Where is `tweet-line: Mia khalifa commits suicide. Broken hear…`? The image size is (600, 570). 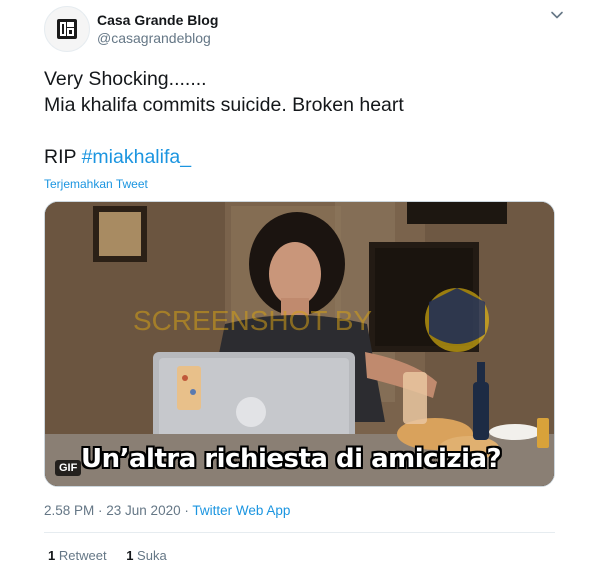
tweet-line: Mia khalifa commits suicide. Broken hear… is located at coordinates (224, 105).